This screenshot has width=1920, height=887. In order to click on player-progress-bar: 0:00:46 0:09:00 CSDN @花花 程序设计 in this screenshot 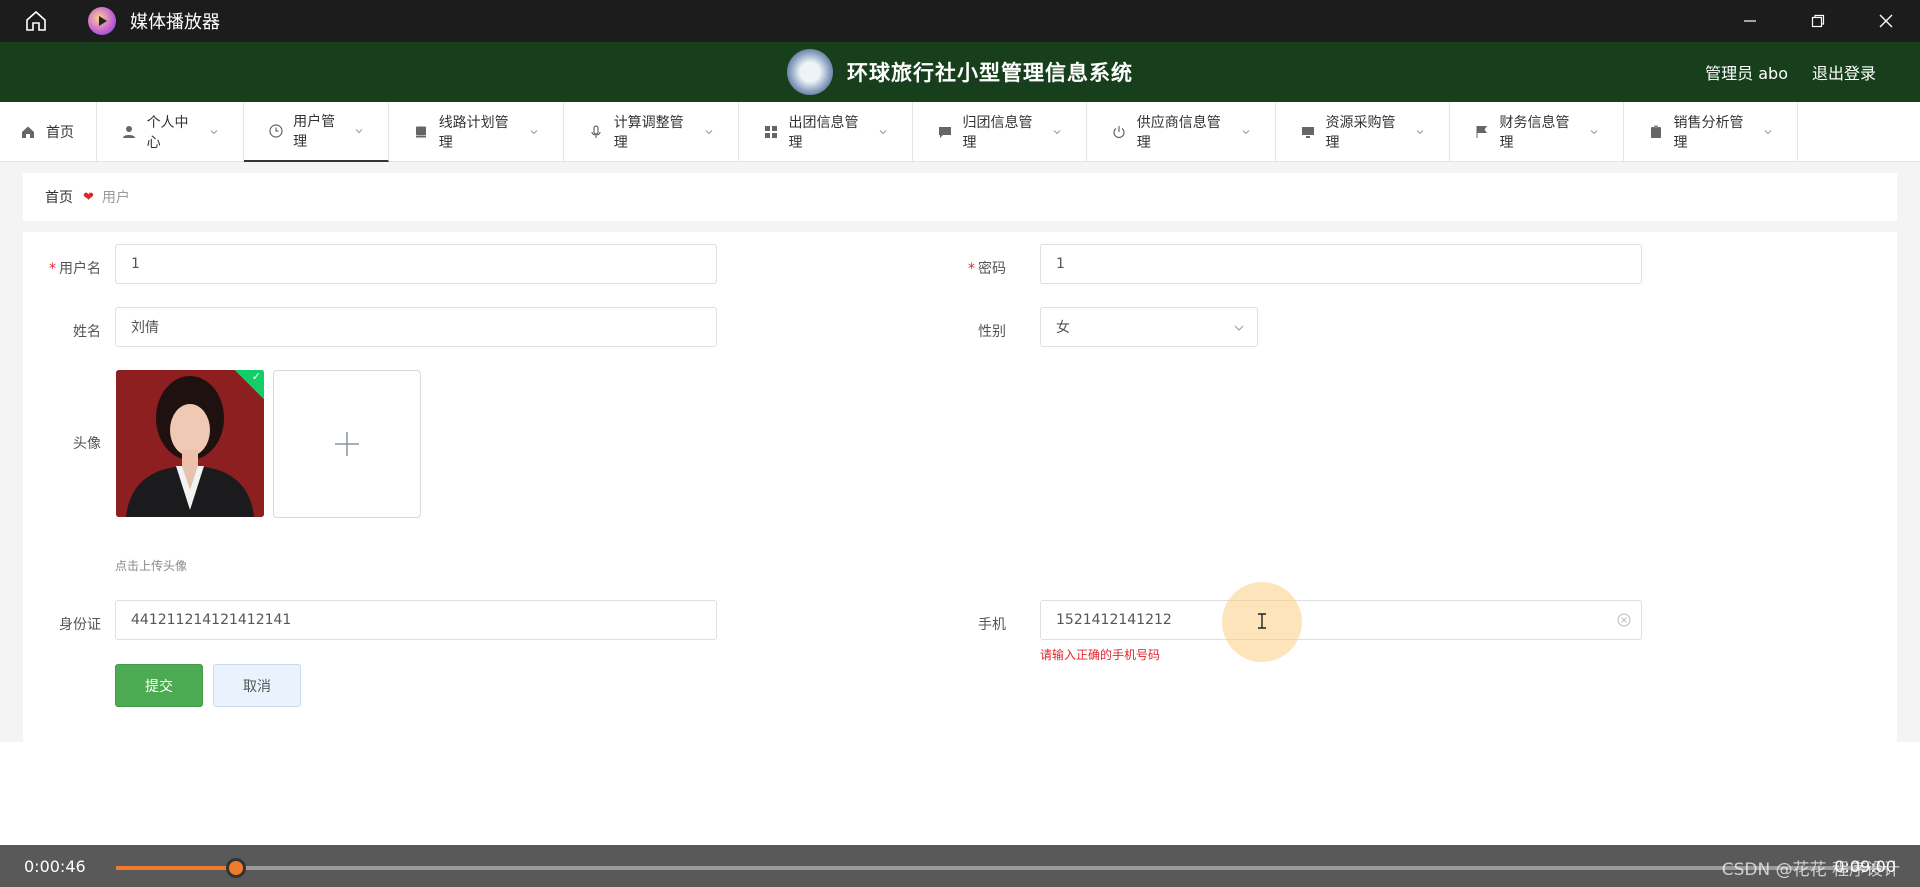, I will do `click(960, 866)`.